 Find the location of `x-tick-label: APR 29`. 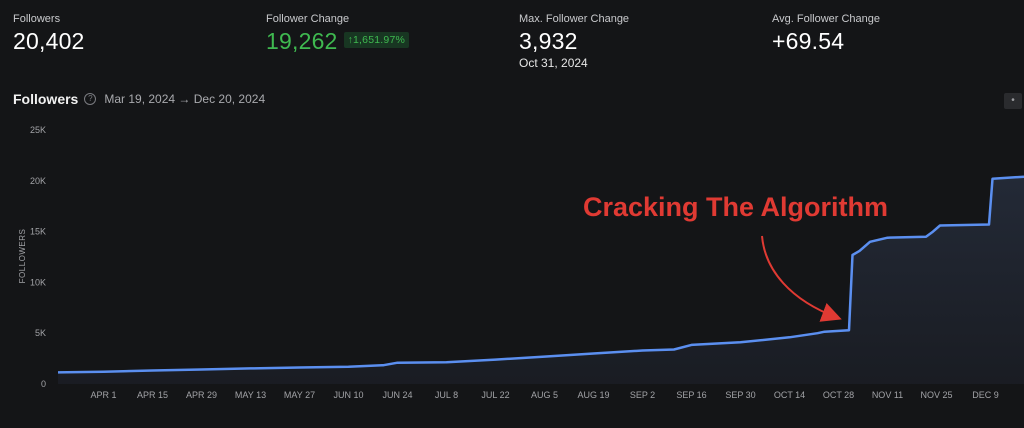

x-tick-label: APR 29 is located at coordinates (201, 395).